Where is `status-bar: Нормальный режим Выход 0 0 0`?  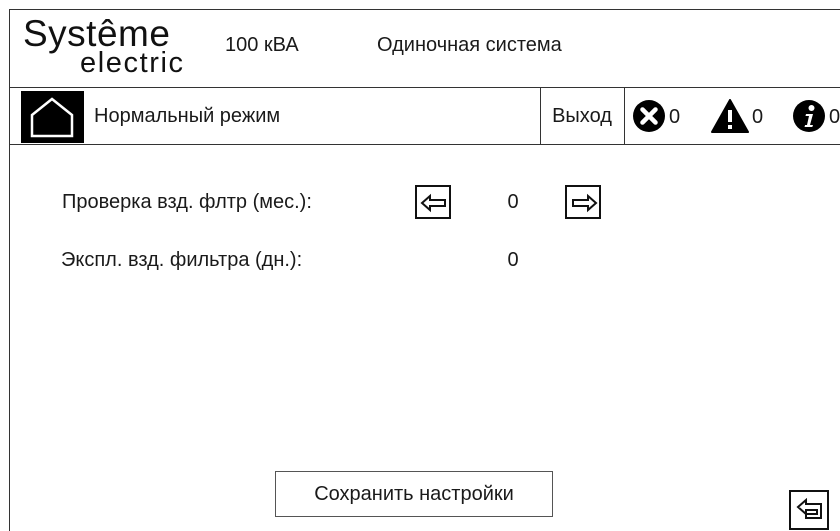
status-bar: Нормальный режим Выход 0 0 0 is located at coordinates (425, 116).